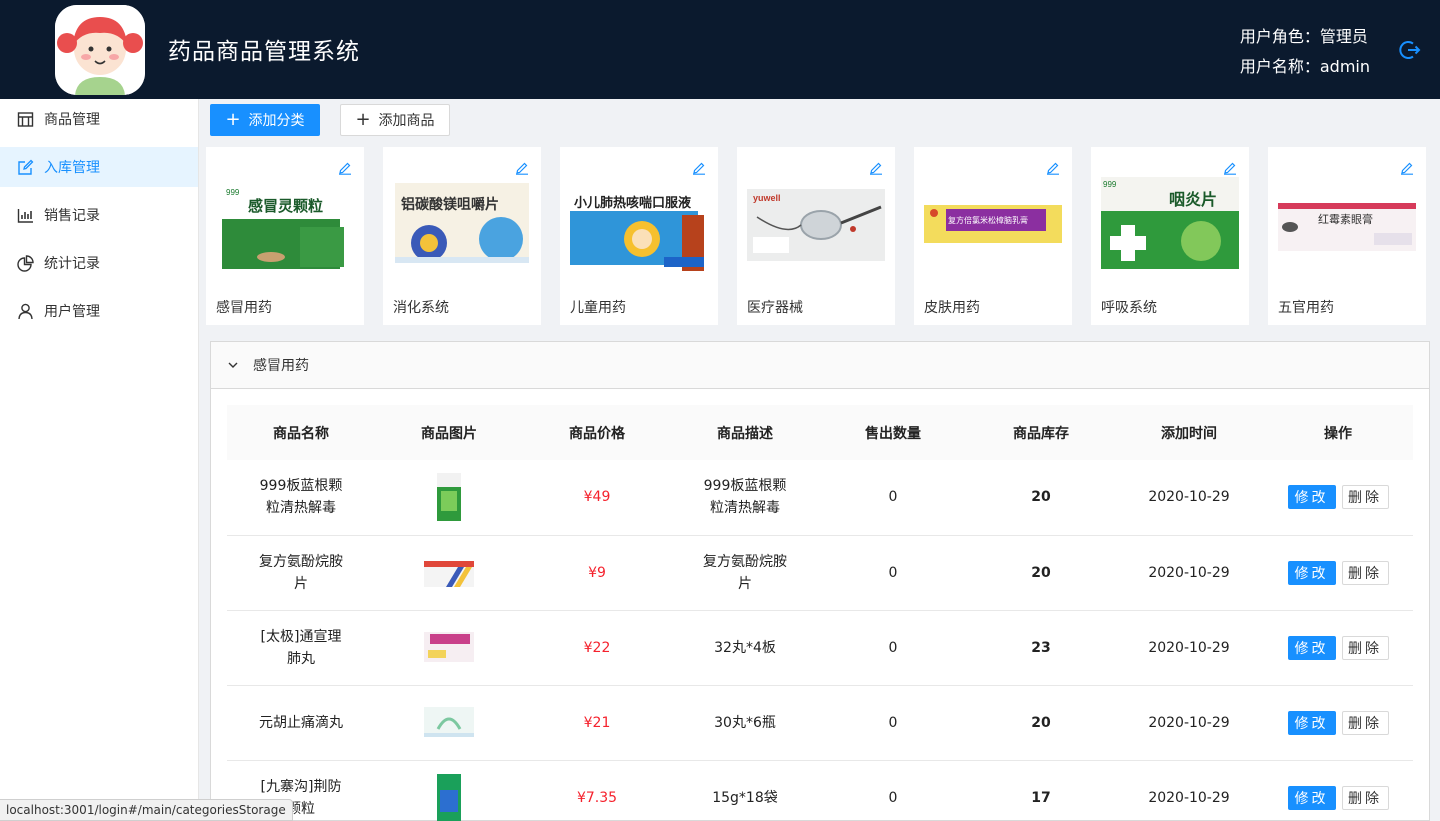 The width and height of the screenshot is (1440, 821). Describe the element at coordinates (1041, 797) in the screenshot. I see `stock-count: 17` at that location.